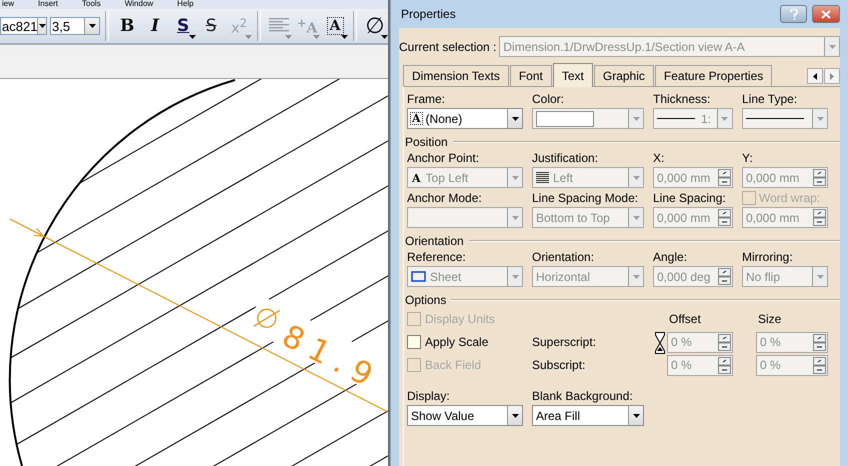 The image size is (848, 466). I want to click on checkbox-label: Apply Scale, so click(456, 342).